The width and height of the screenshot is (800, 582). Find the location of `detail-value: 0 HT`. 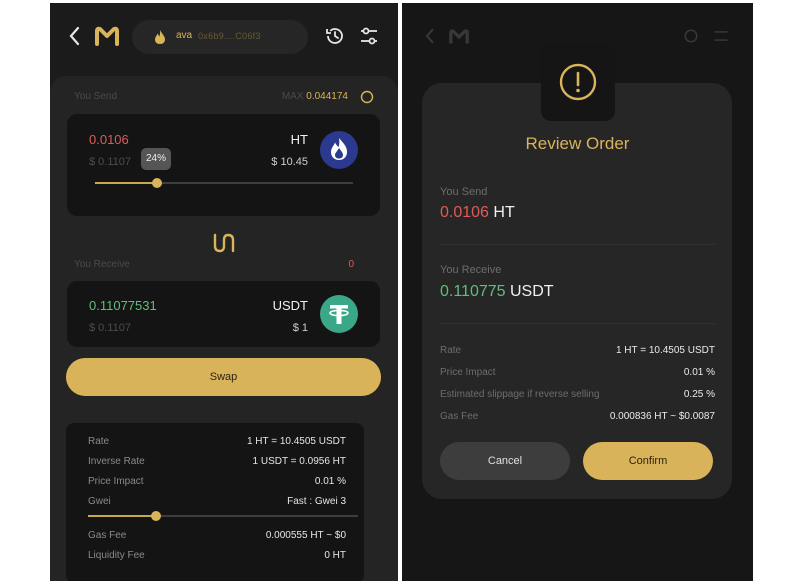

detail-value: 0 HT is located at coordinates (335, 555).